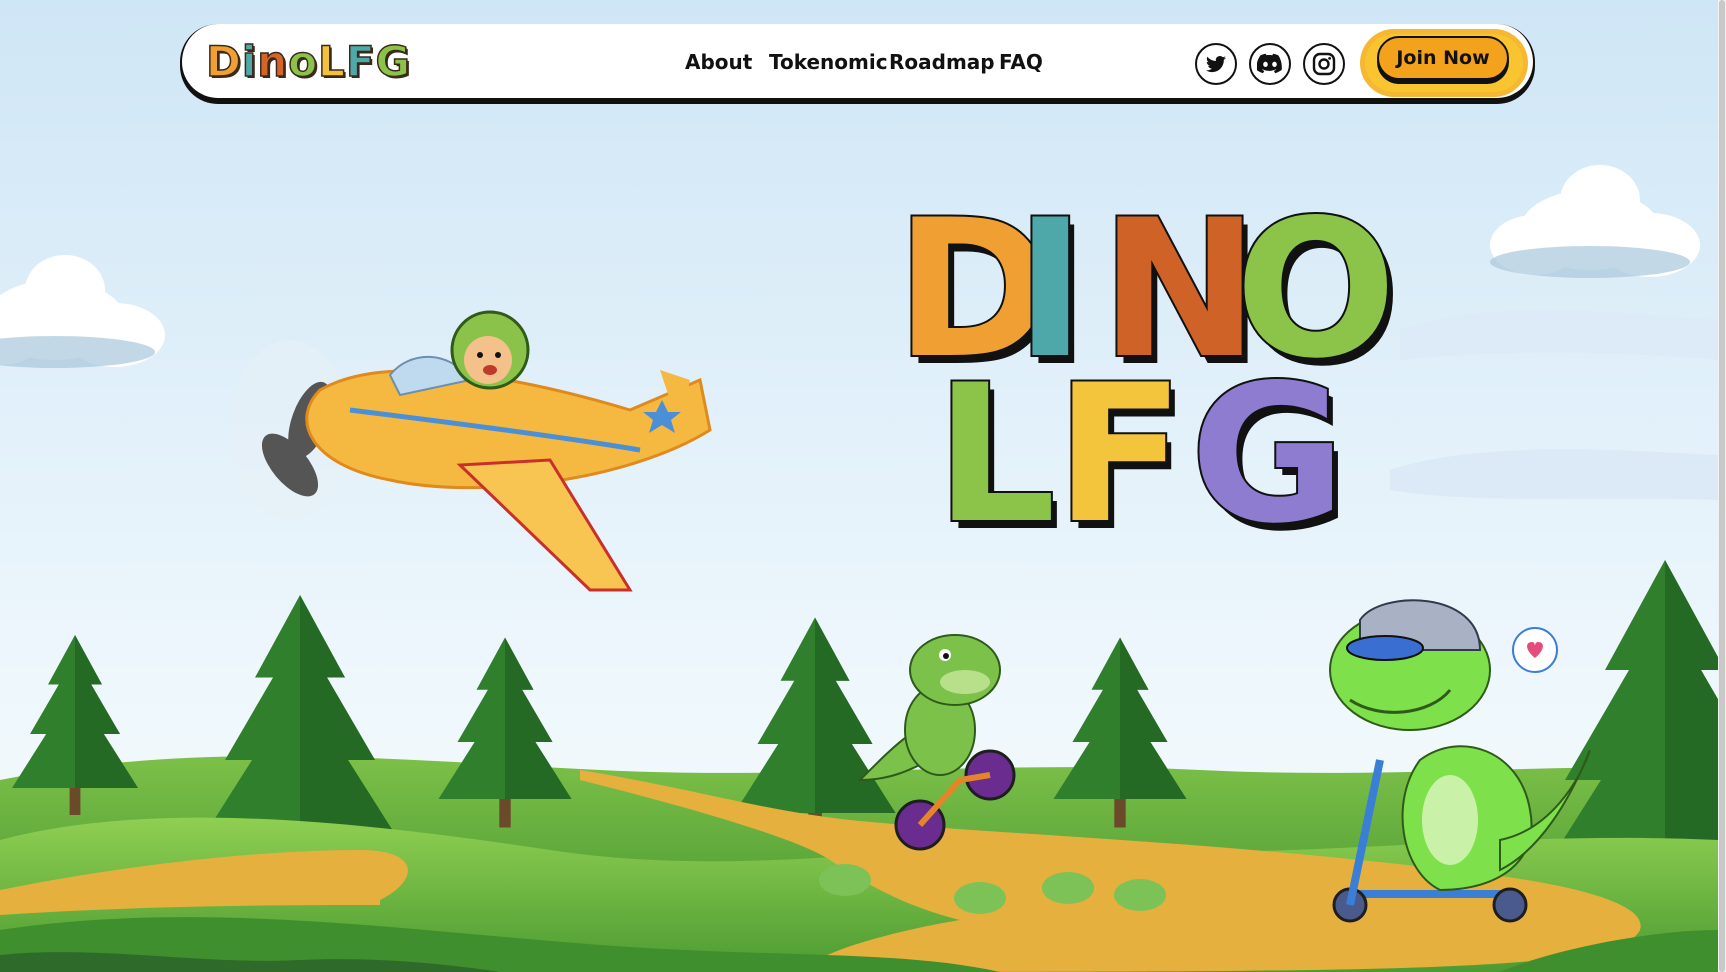 The image size is (1726, 972). What do you see at coordinates (942, 62) in the screenshot?
I see `nav-link-roadmap: Roadmap` at bounding box center [942, 62].